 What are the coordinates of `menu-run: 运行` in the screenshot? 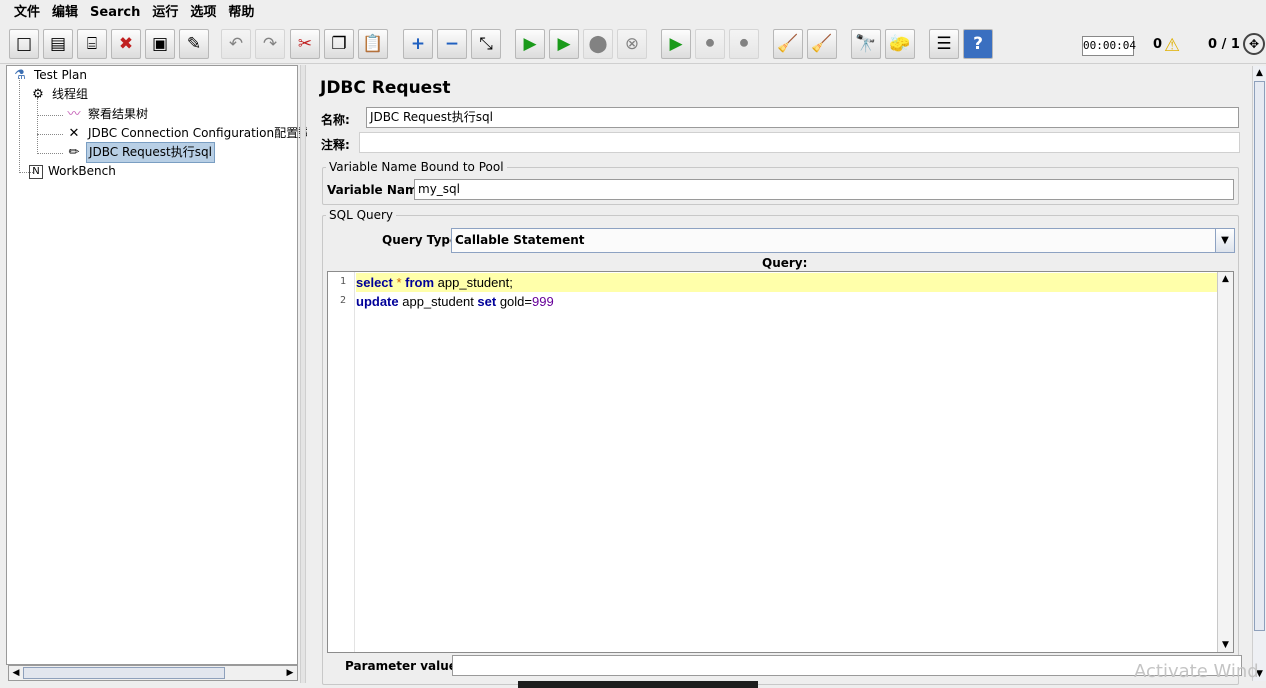 It's located at (165, 13).